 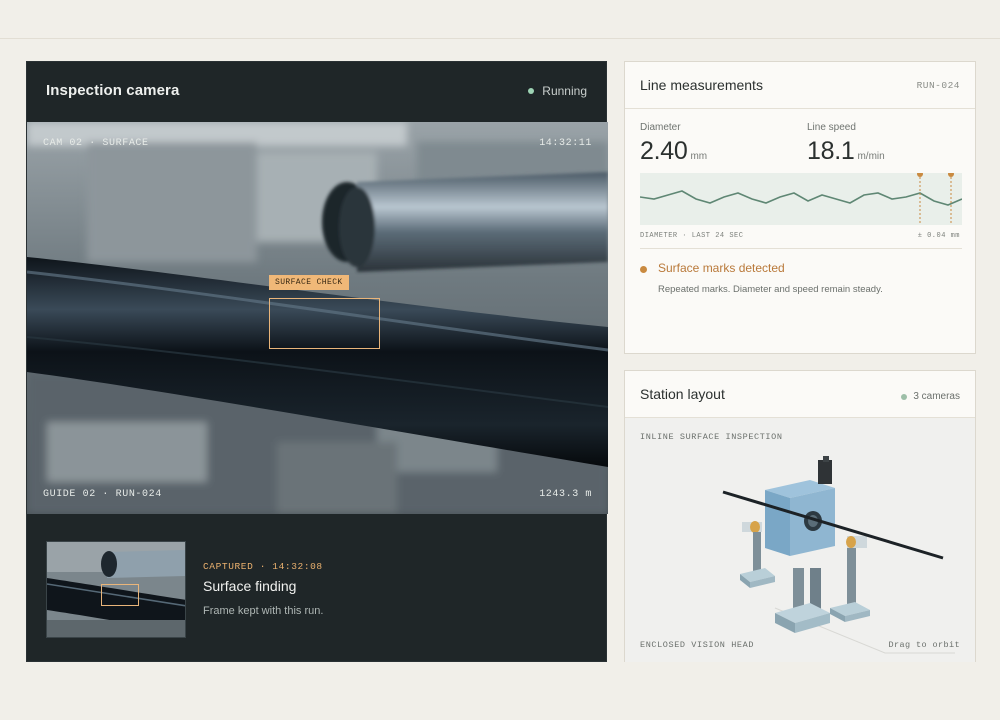 I want to click on diameter-number: 2.40, so click(x=664, y=151).